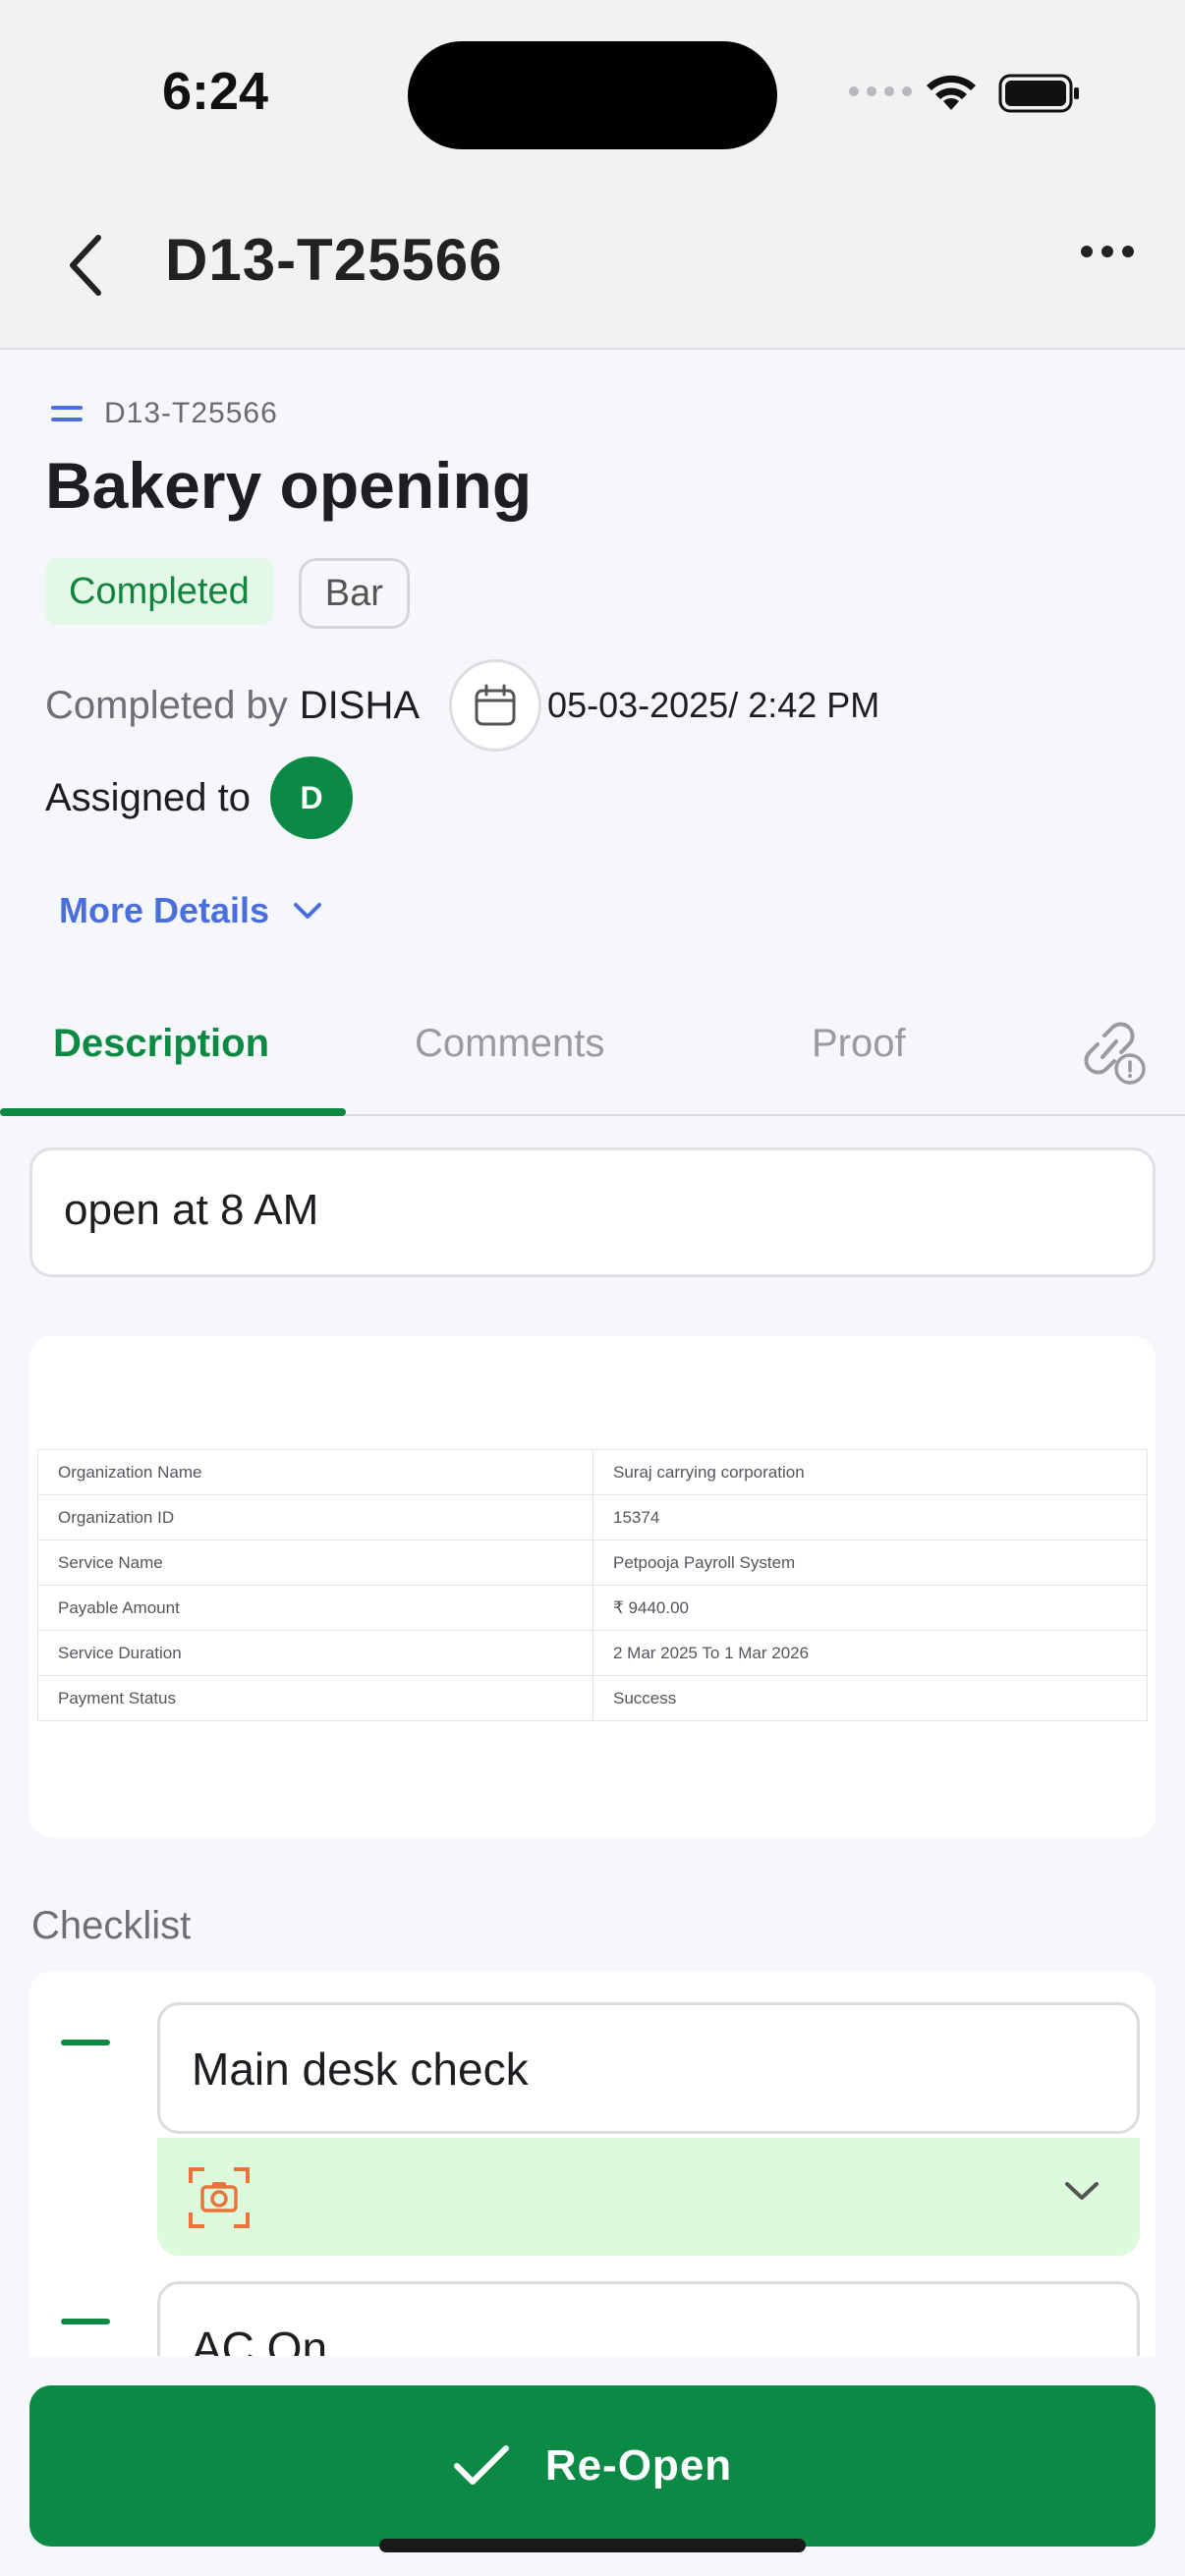 This screenshot has width=1185, height=2576. I want to click on chevron-left-icon, so click(85, 265).